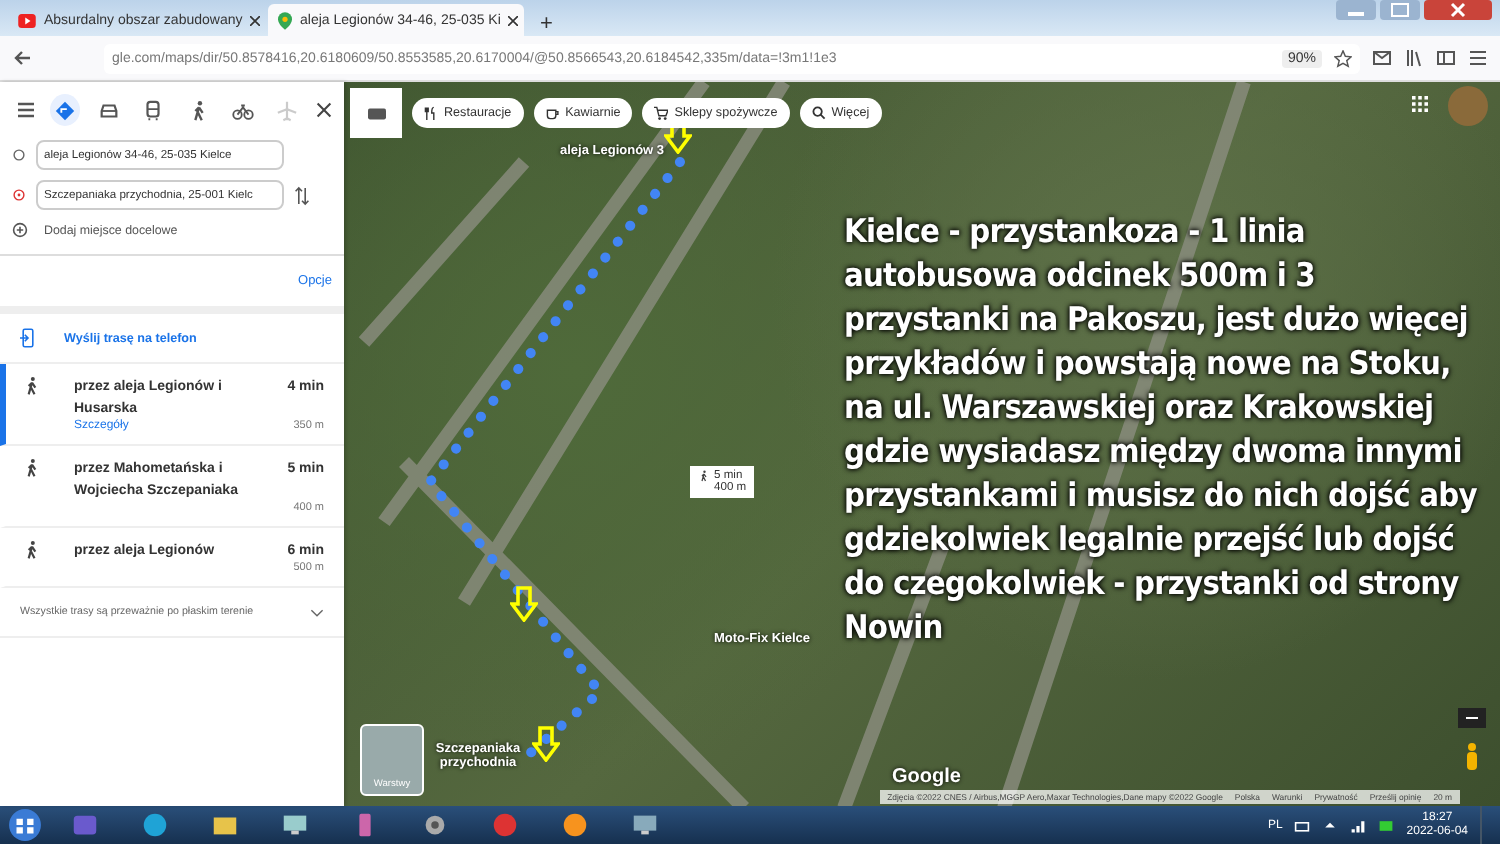 The width and height of the screenshot is (1500, 844). I want to click on star-icon, so click(1343, 58).